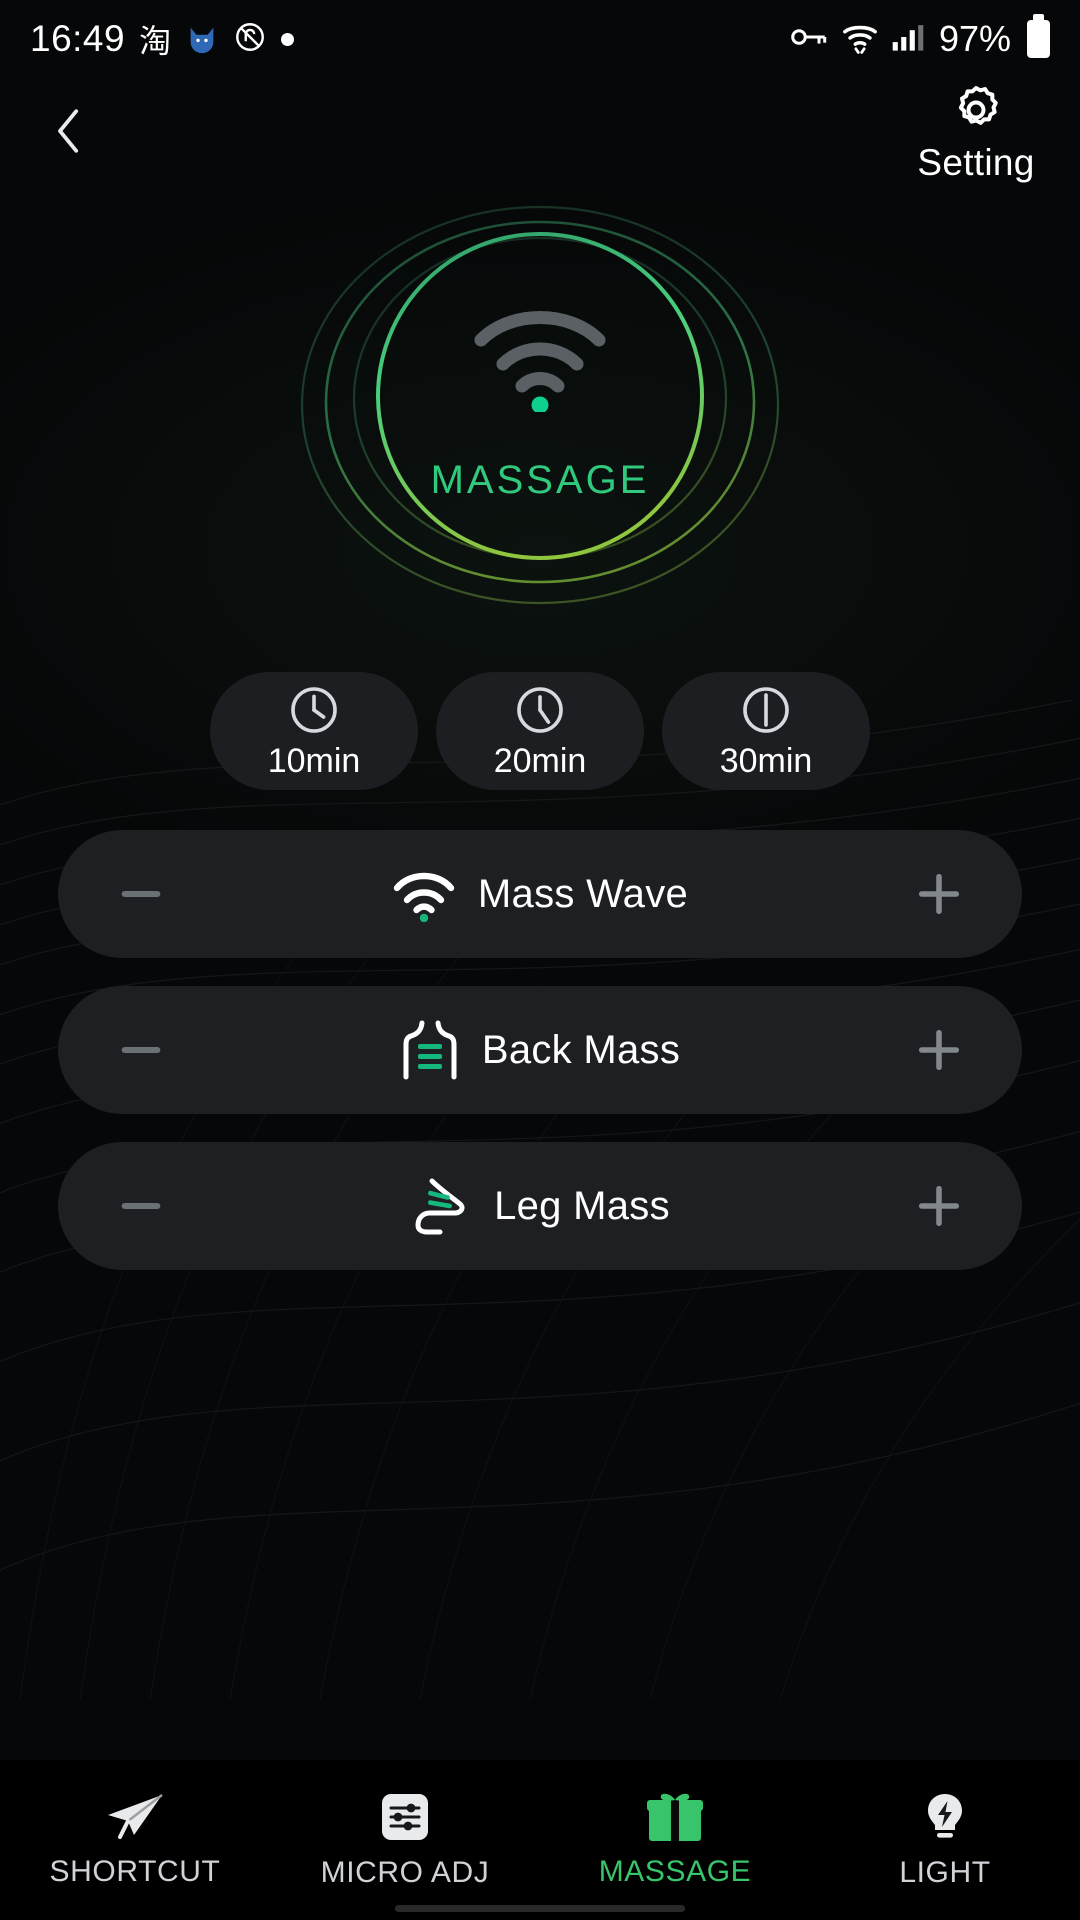  I want to click on leg-mass-center: Leg Mass, so click(540, 1206).